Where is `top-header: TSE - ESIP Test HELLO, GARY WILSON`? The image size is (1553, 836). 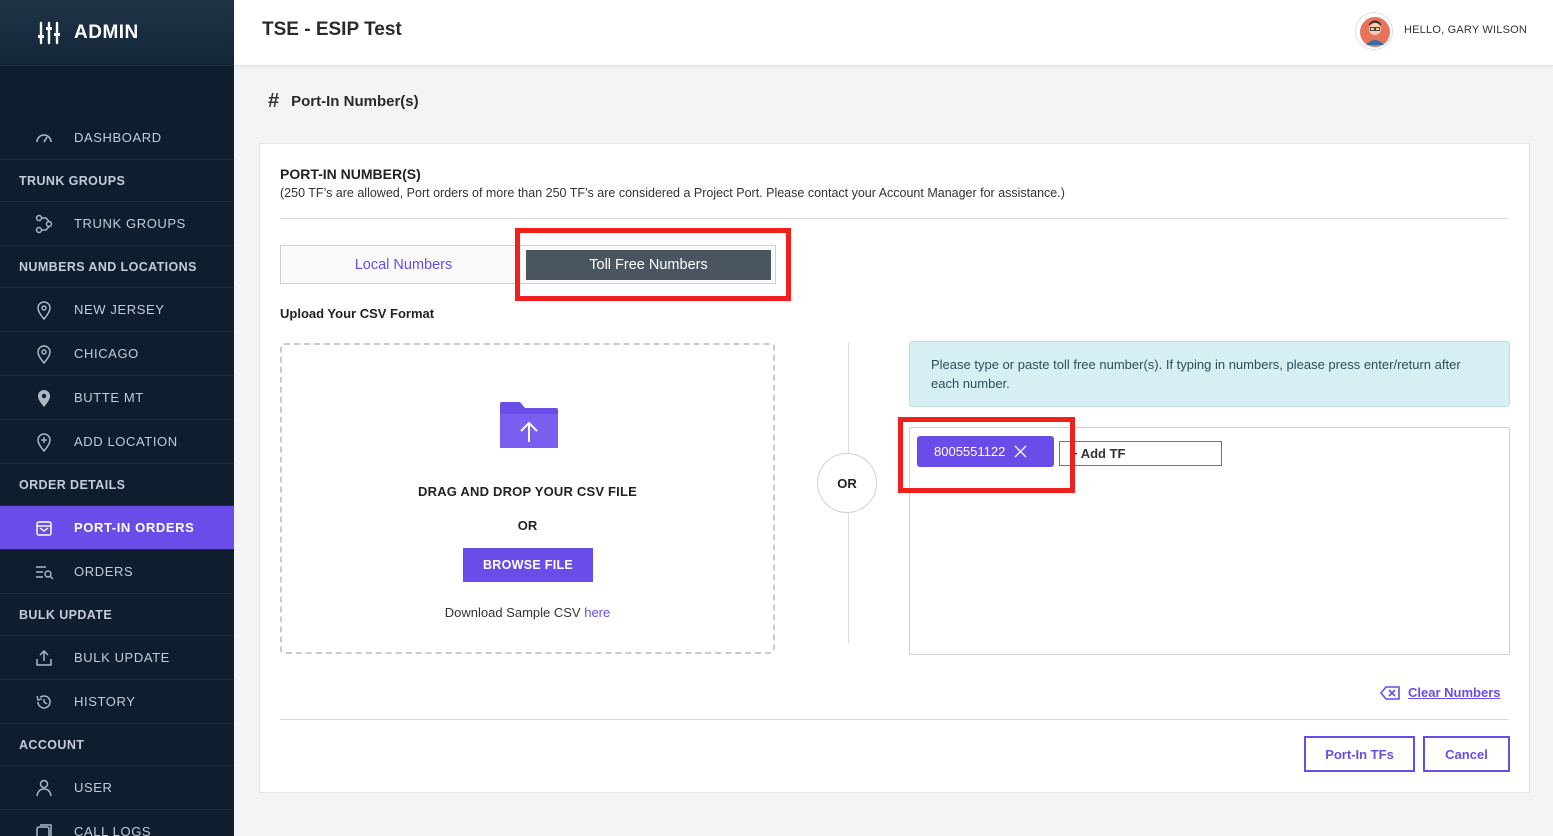
top-header: TSE - ESIP Test HELLO, GARY WILSON is located at coordinates (893, 33).